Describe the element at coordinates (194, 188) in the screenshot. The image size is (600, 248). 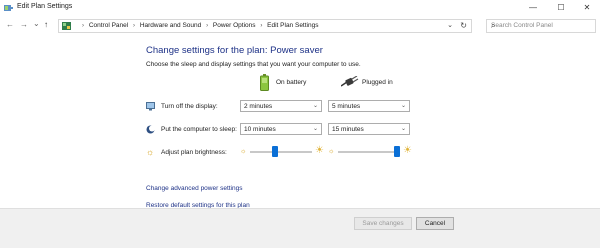
I see `change-advanced-power-settings-link: Change advanced power settings` at that location.